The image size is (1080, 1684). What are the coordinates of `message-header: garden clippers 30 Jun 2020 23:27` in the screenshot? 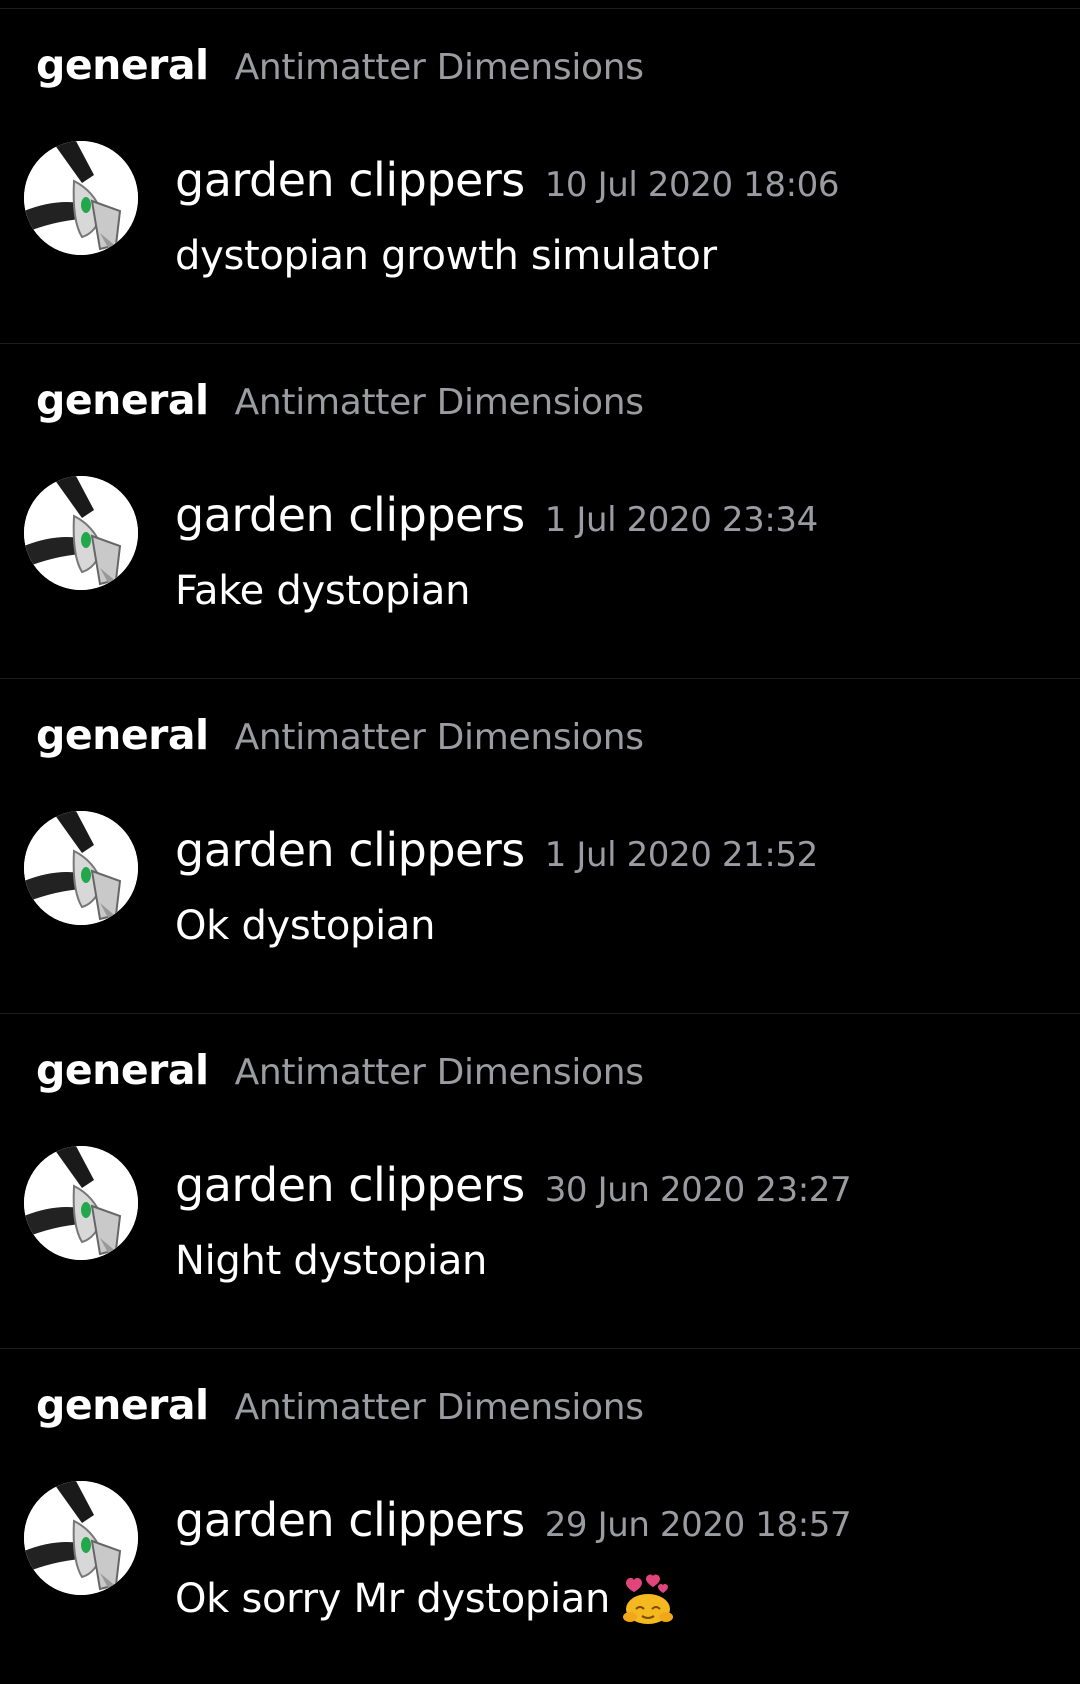 It's located at (513, 1185).